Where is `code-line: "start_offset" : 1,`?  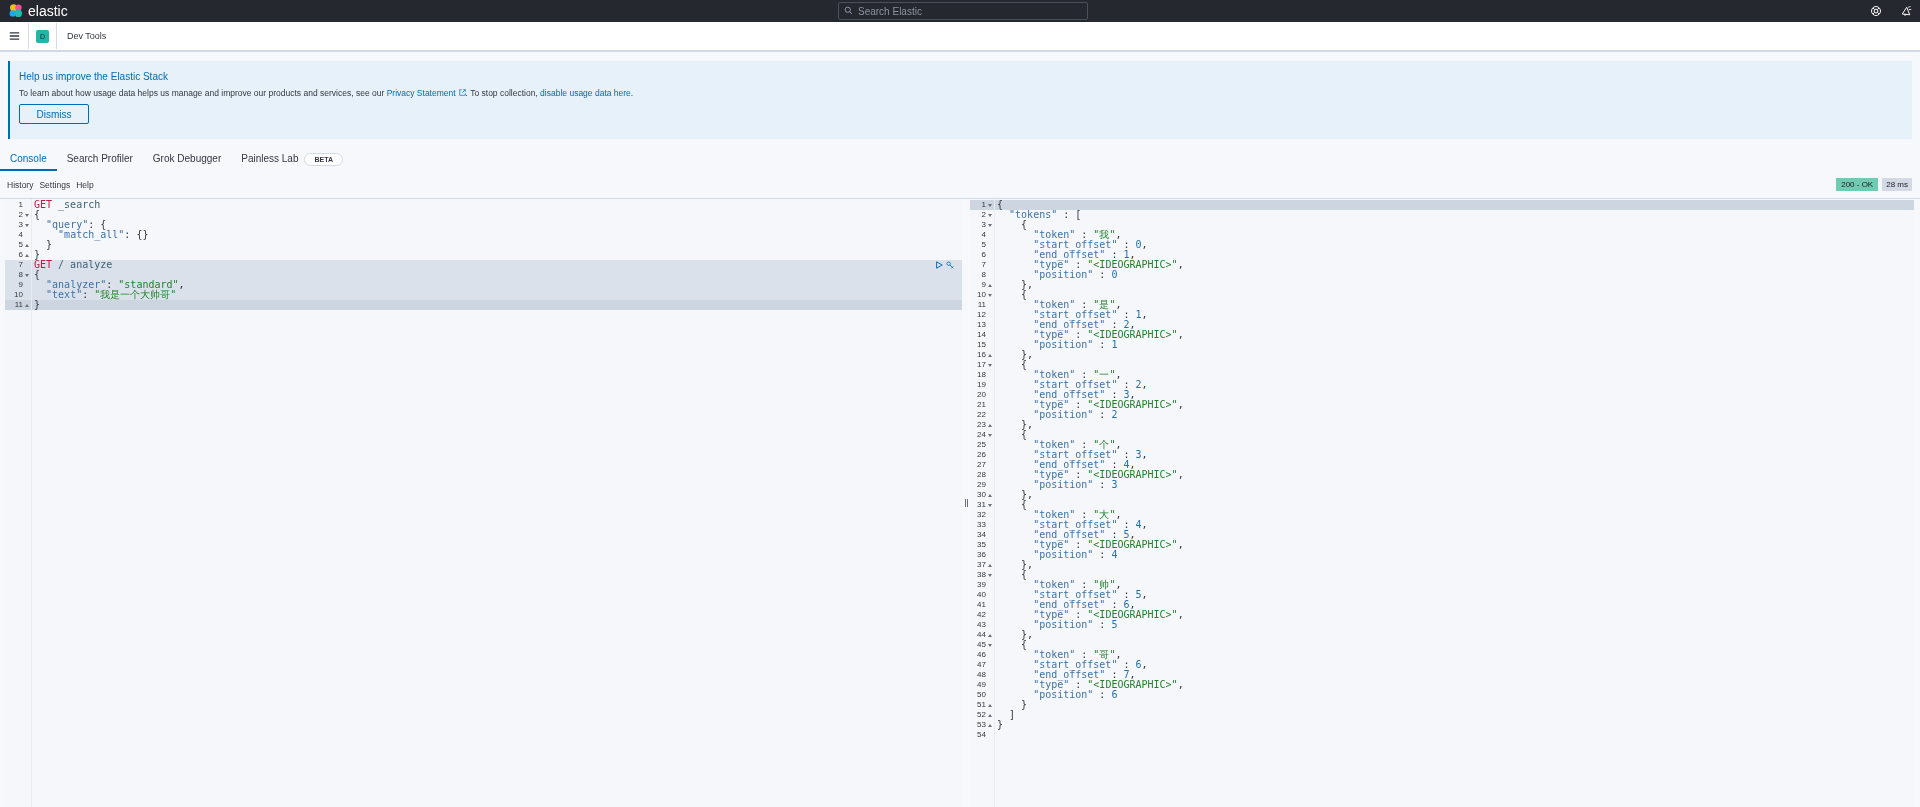
code-line: "start_offset" : 1, is located at coordinates (1090, 315).